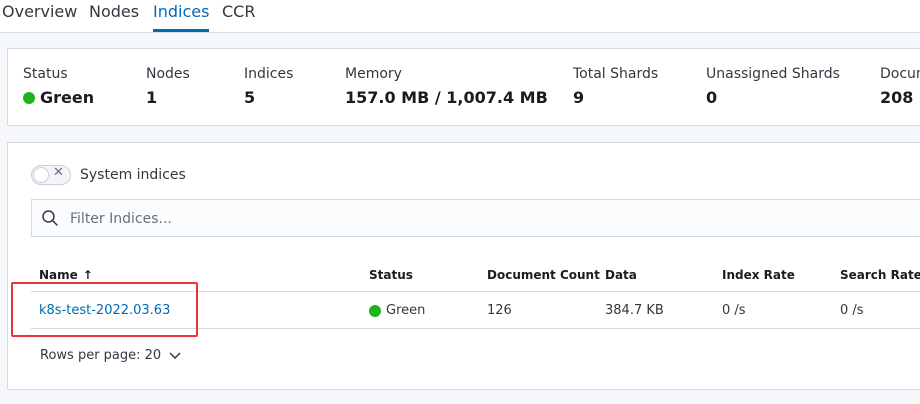  What do you see at coordinates (712, 97) in the screenshot?
I see `stat-unassigned-value: 0` at bounding box center [712, 97].